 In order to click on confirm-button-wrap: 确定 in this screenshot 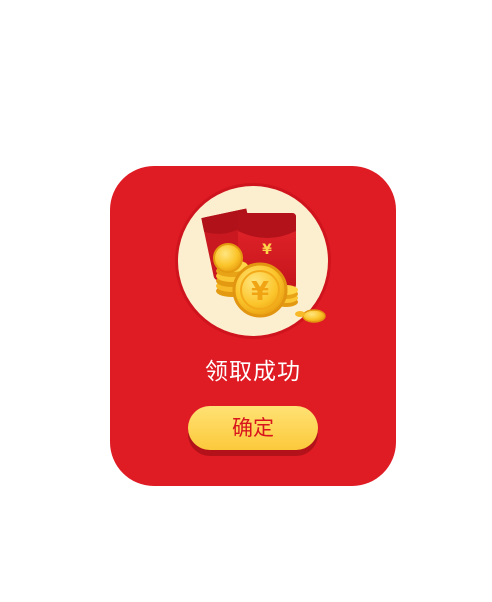, I will do `click(253, 431)`.